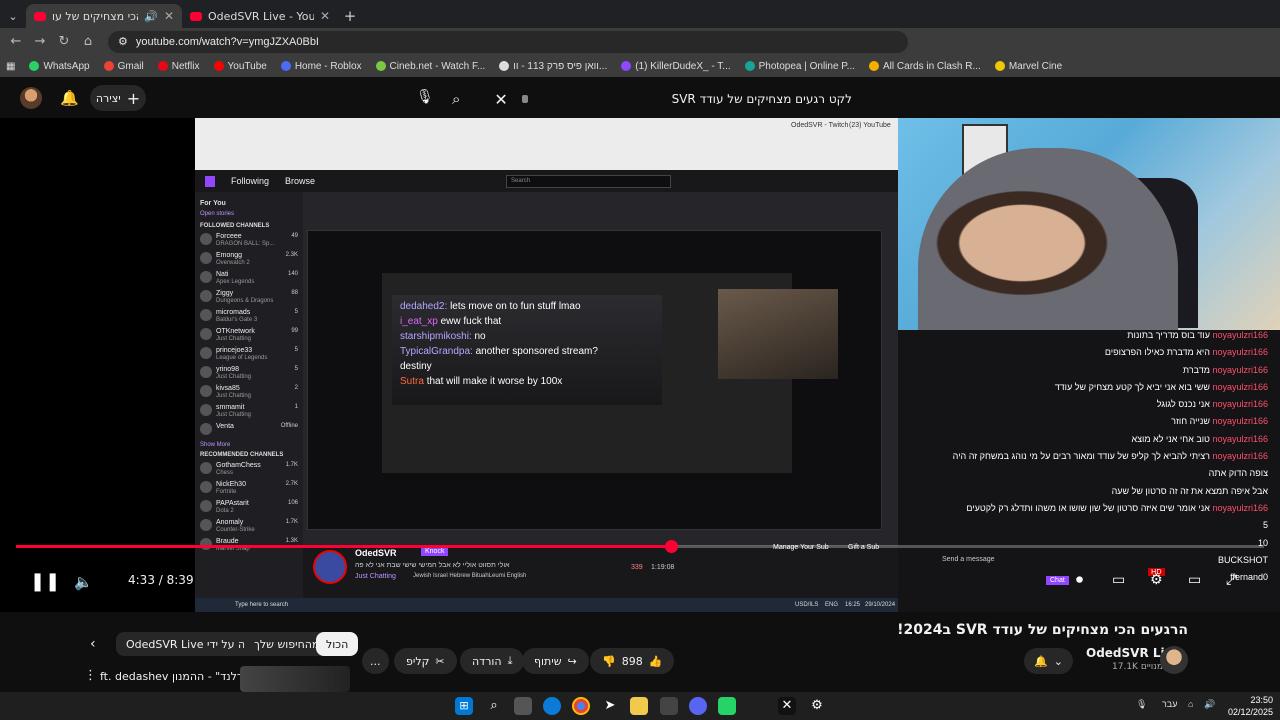 The width and height of the screenshot is (1280, 720). What do you see at coordinates (83, 582) in the screenshot?
I see `volume-icon: 🔈` at bounding box center [83, 582].